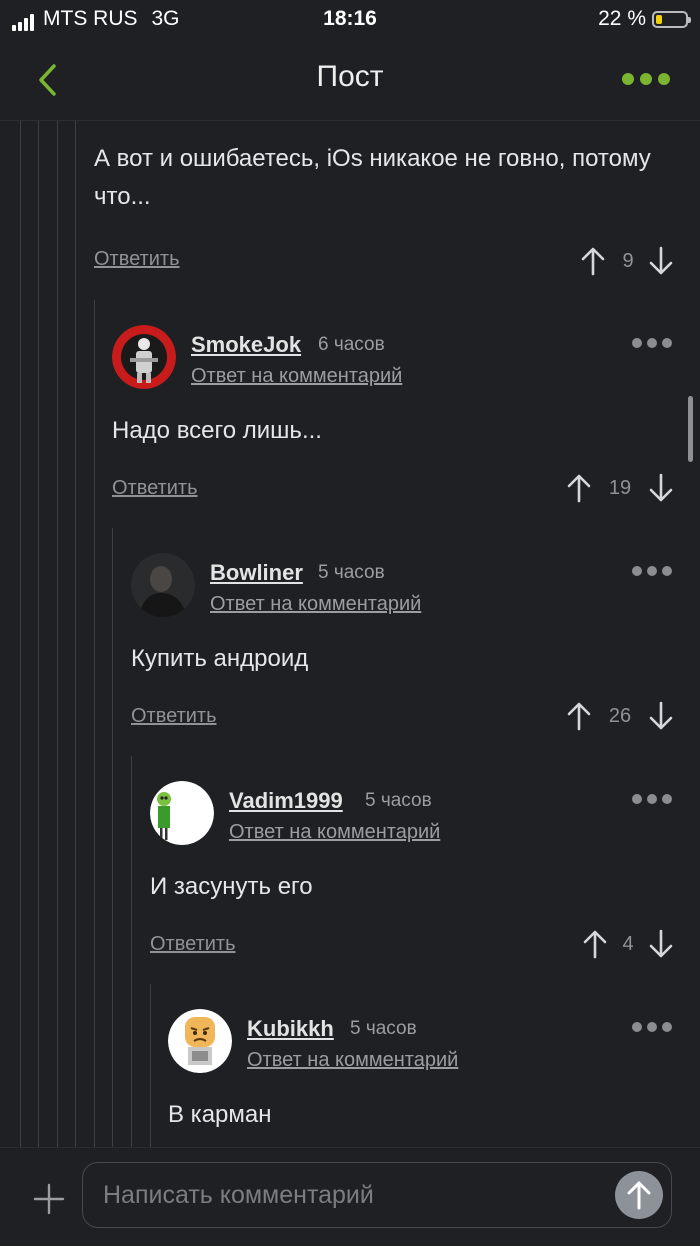  Describe the element at coordinates (377, 1195) in the screenshot. I see `comment-input: Написать комментарий` at that location.